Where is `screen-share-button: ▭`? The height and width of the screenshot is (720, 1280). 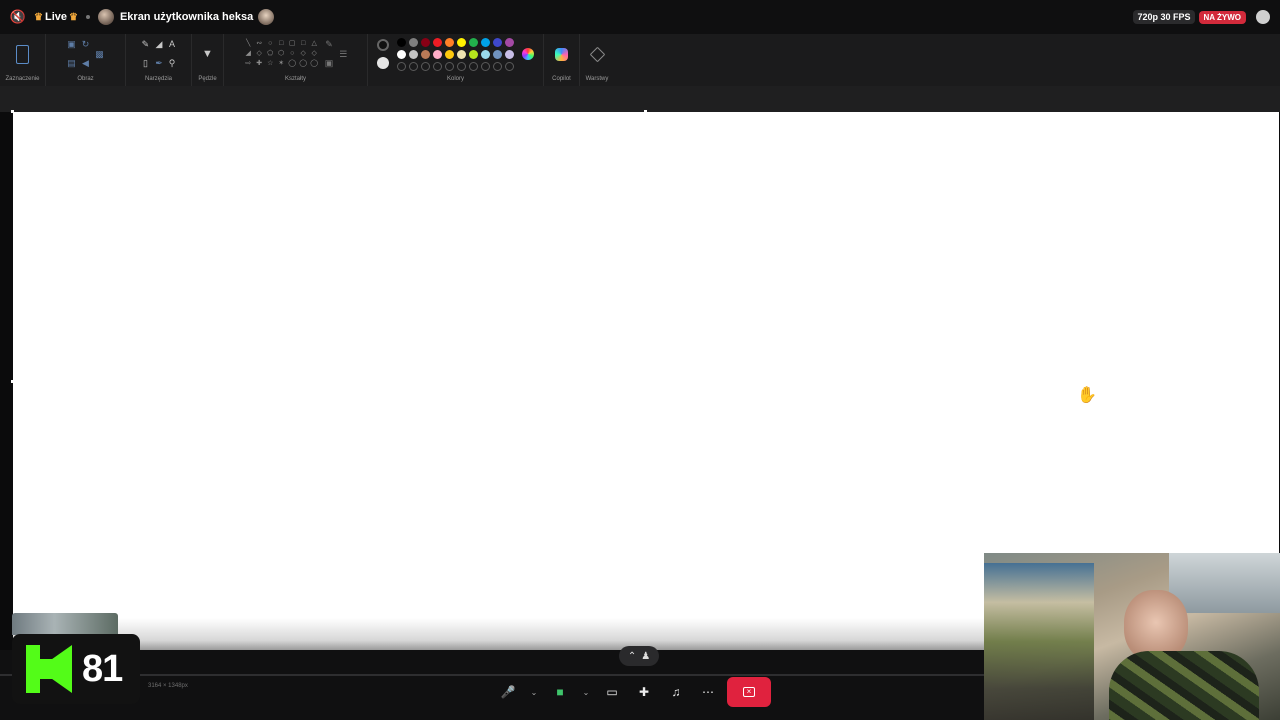
screen-share-button: ▭ is located at coordinates (612, 692).